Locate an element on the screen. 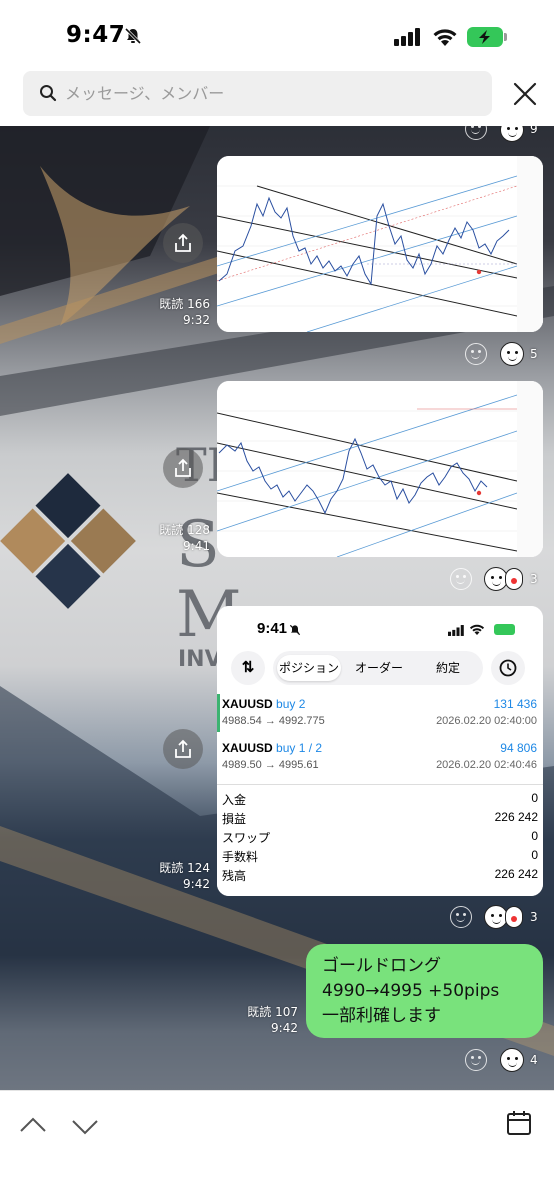  close-icon is located at coordinates (525, 94).